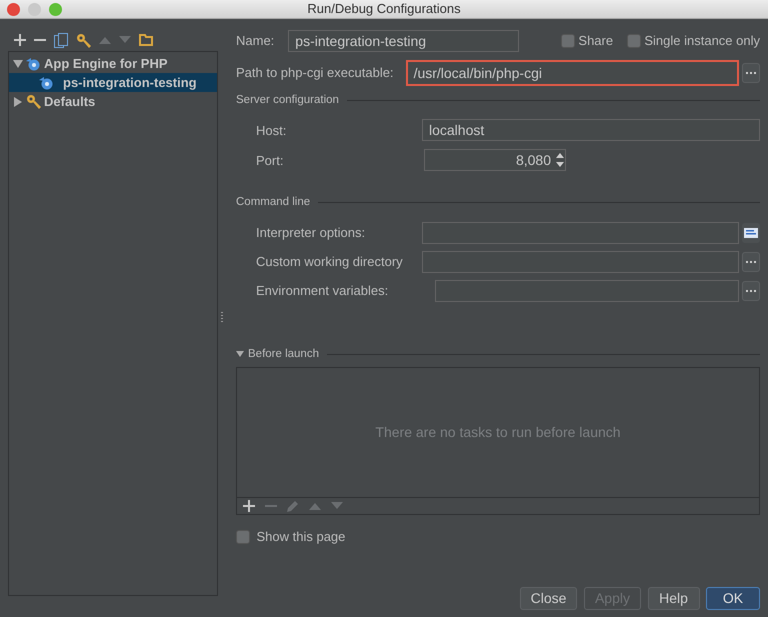 The width and height of the screenshot is (768, 617). Describe the element at coordinates (702, 41) in the screenshot. I see `checkbox-label: Single instance only` at that location.